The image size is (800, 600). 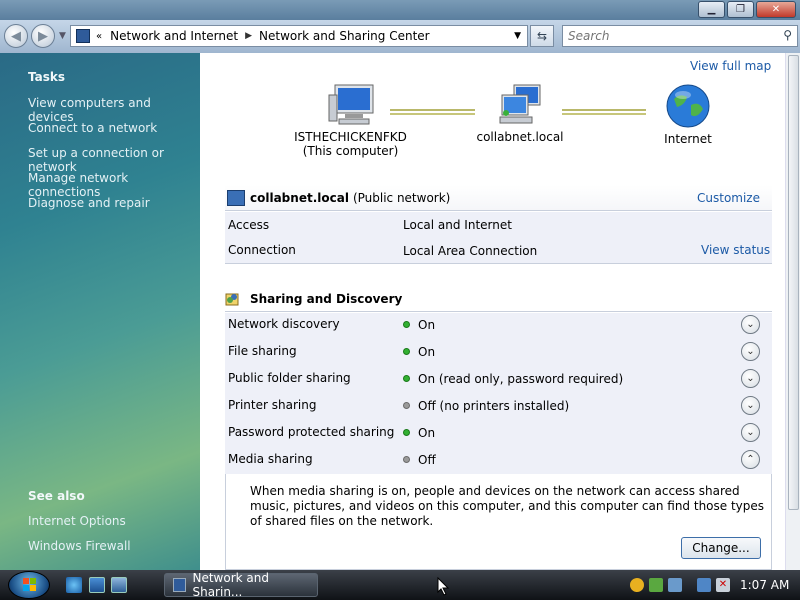 I want to click on back-arrow-icon: ◀, so click(x=16, y=36).